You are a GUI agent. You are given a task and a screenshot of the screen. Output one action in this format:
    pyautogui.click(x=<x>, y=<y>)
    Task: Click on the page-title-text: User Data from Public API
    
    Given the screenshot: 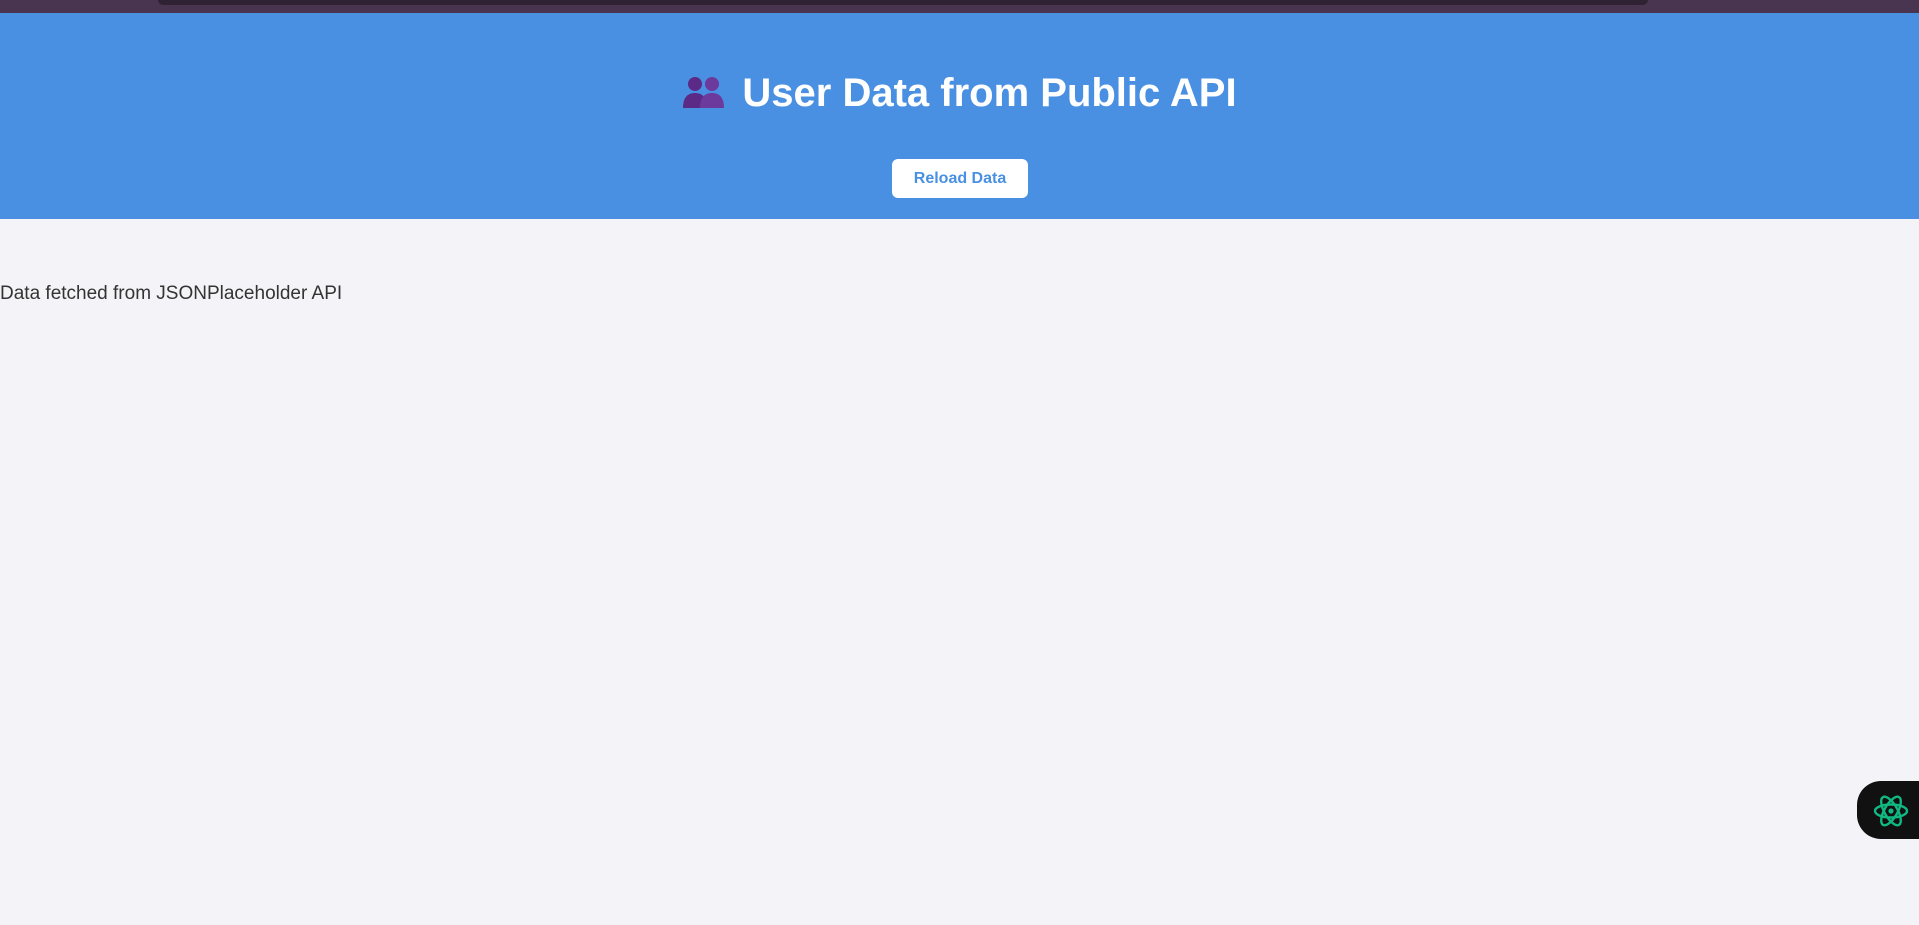 What is the action you would take?
    pyautogui.click(x=989, y=93)
    